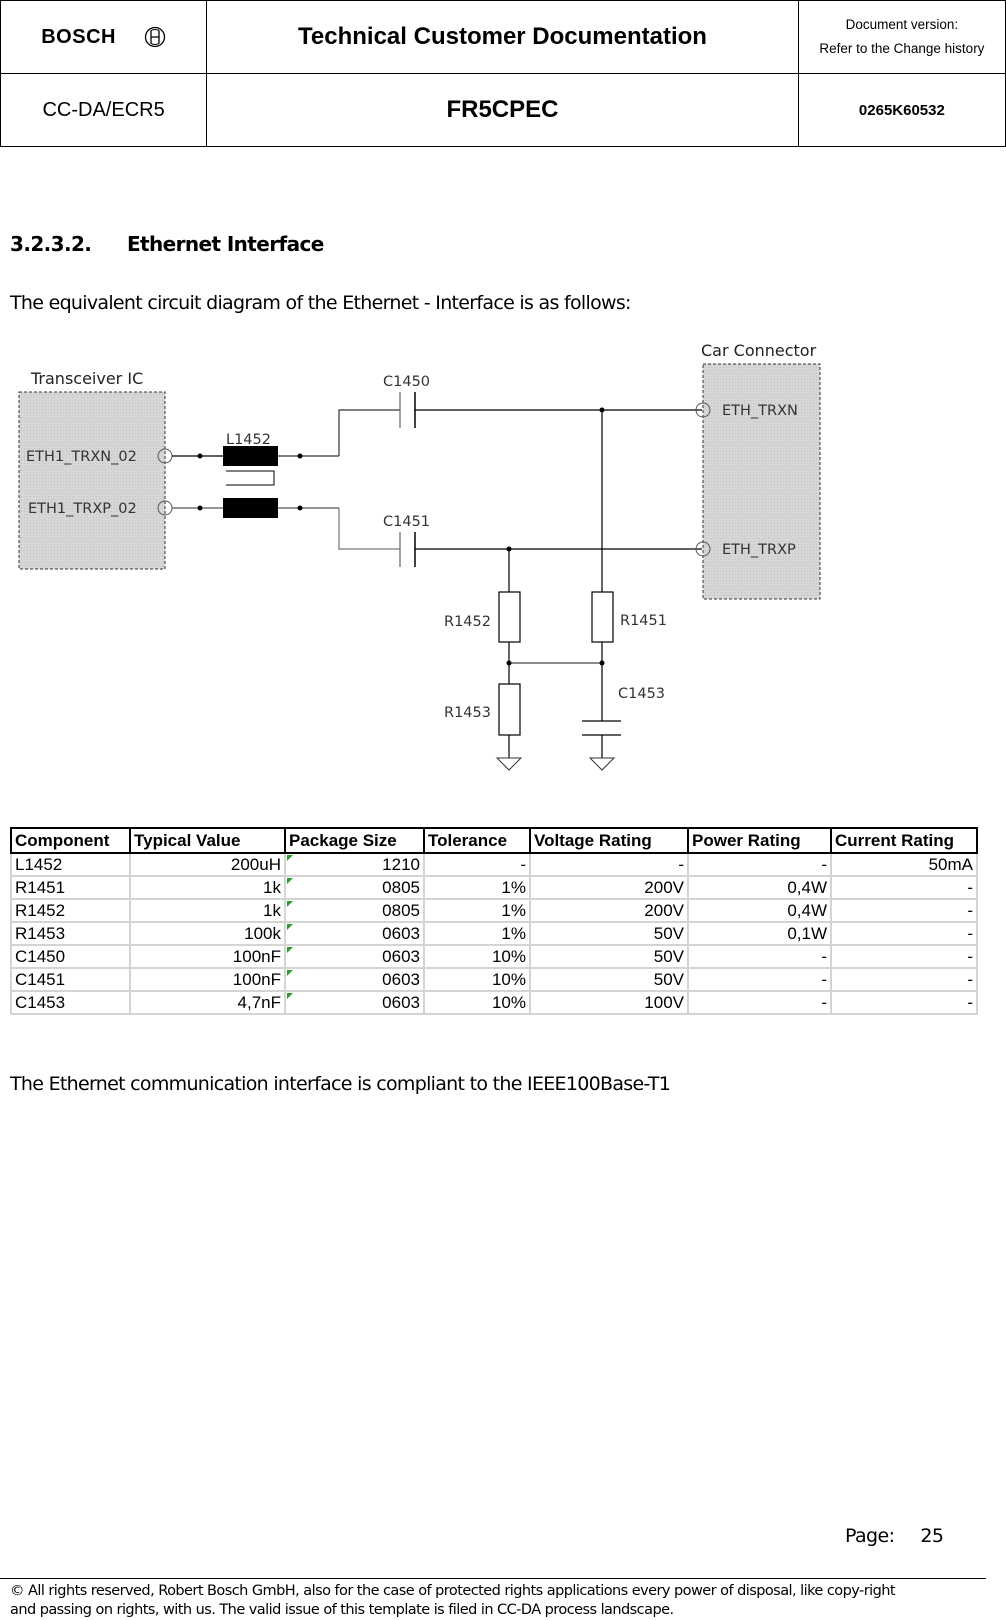 The image size is (1006, 1620). Describe the element at coordinates (759, 933) in the screenshot. I see `cell-power-rating: 0,1W` at that location.